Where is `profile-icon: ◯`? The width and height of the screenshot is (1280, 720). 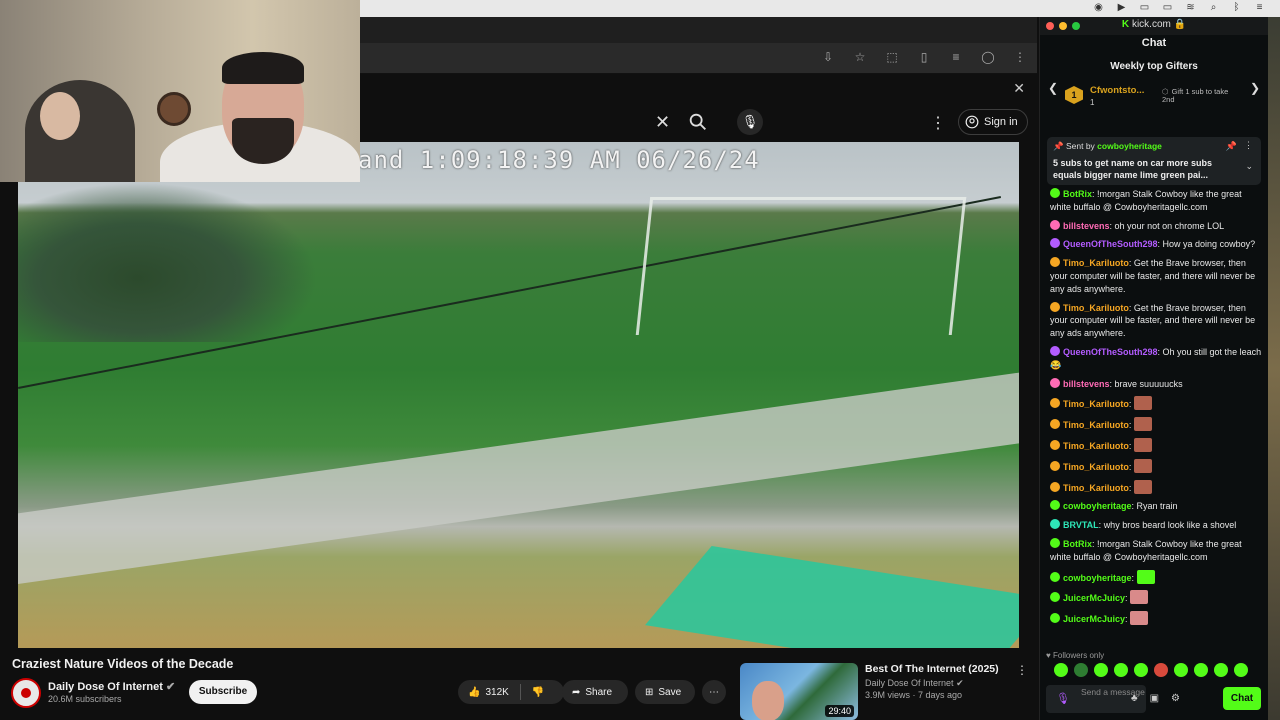
profile-icon: ◯ is located at coordinates (988, 57).